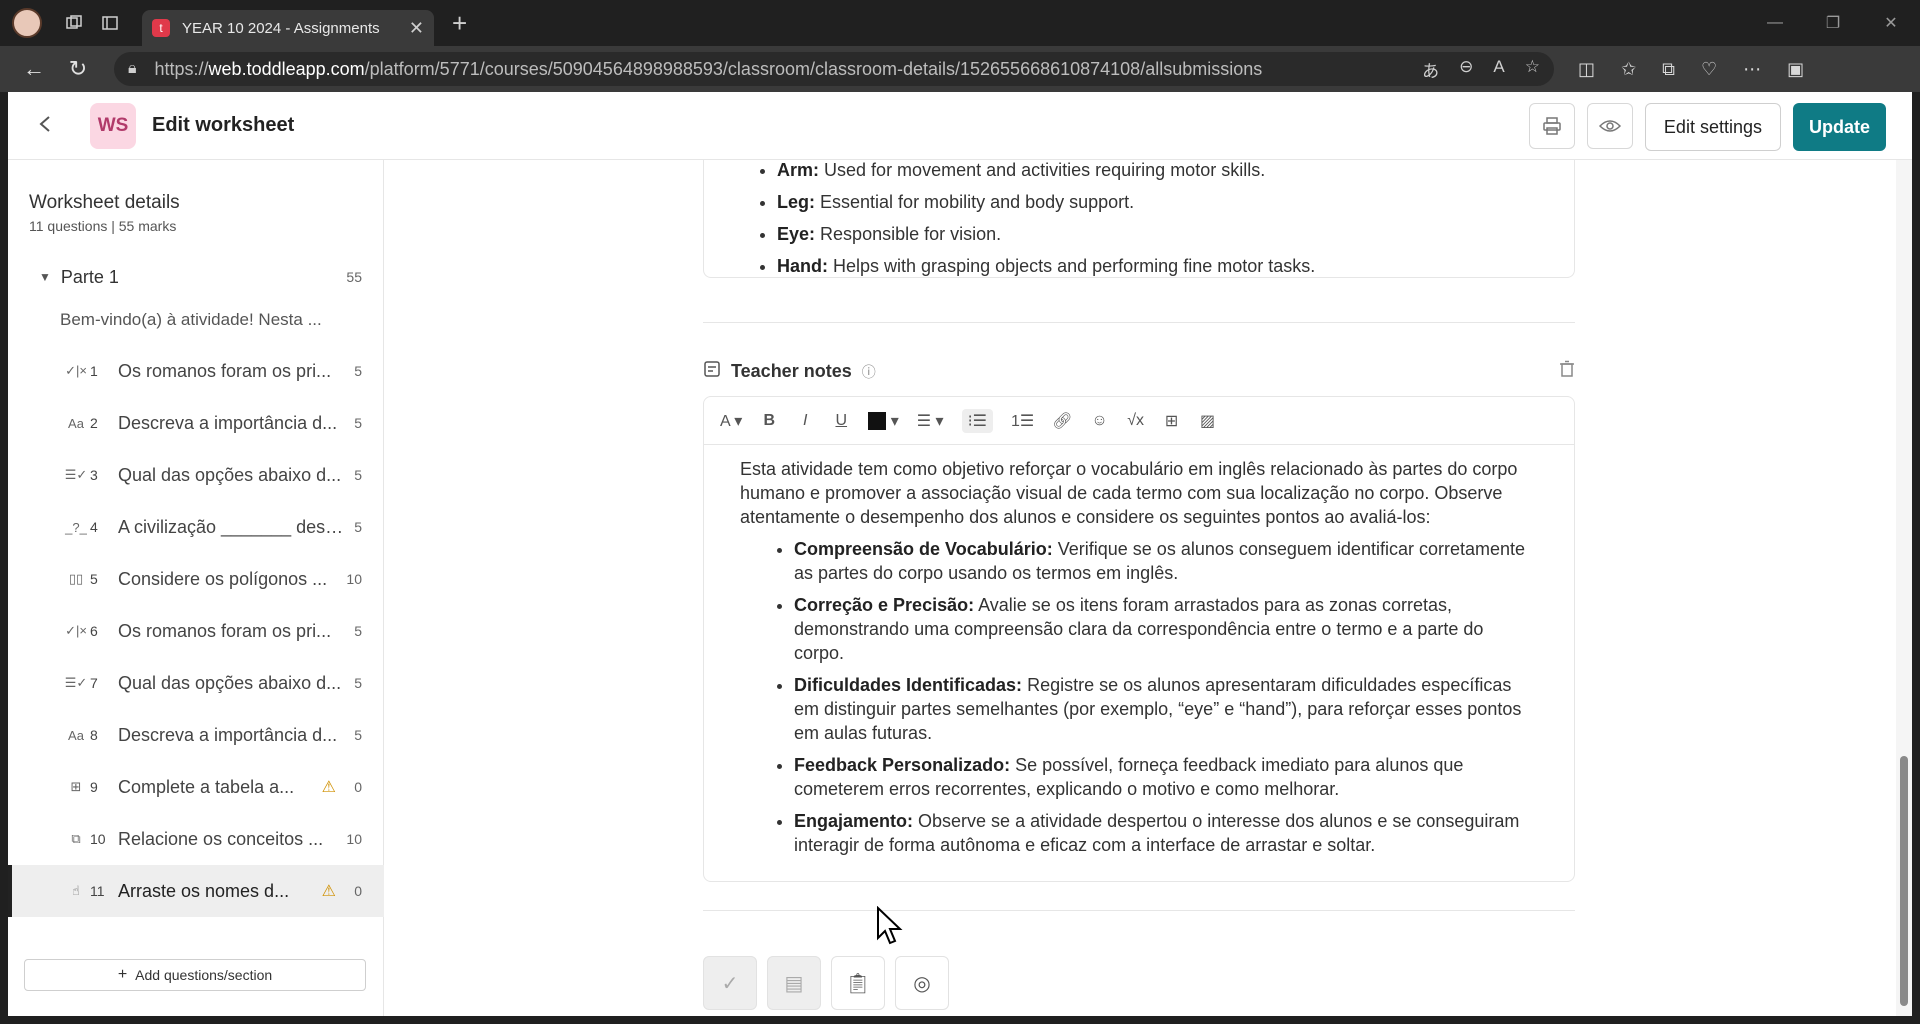 This screenshot has width=1920, height=1024. I want to click on question-item: ▯▯ 5 Considere os polígonos ... 10, so click(196, 579).